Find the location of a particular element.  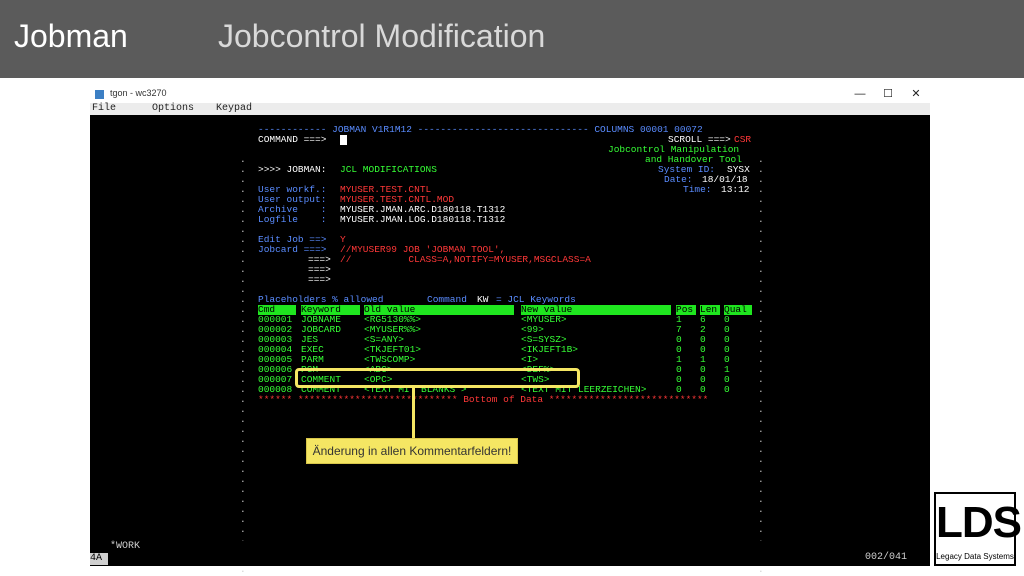

command-kw-label: Command is located at coordinates (447, 299).